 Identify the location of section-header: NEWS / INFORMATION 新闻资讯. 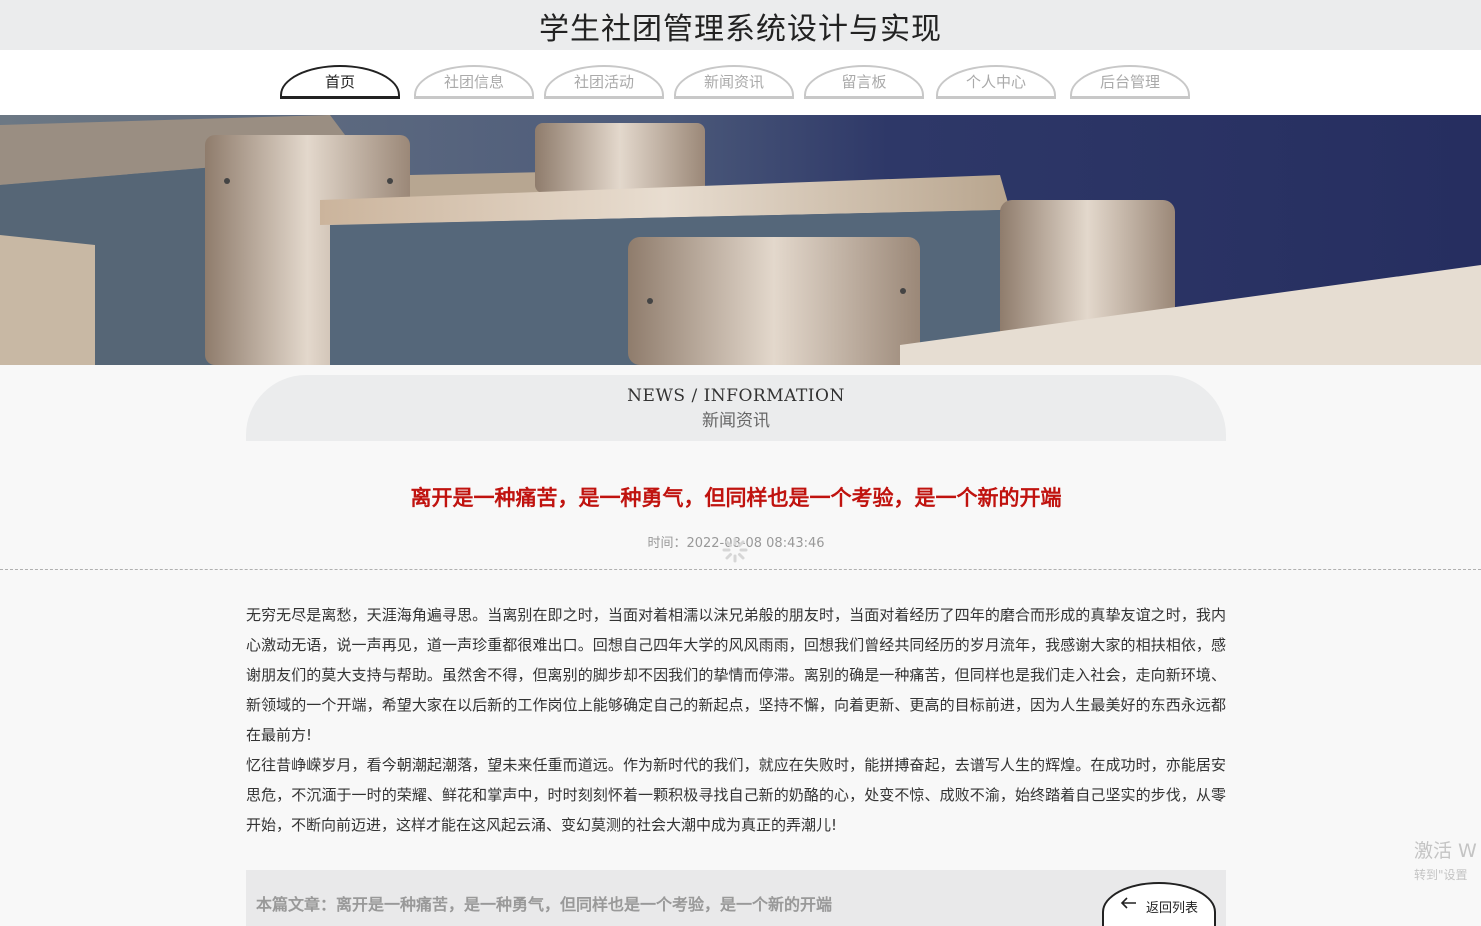
(736, 408).